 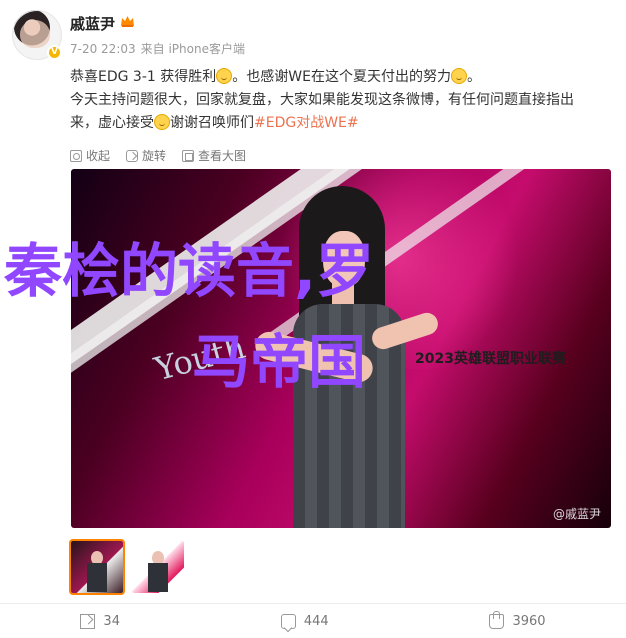 What do you see at coordinates (576, 514) in the screenshot?
I see `image-watermark: @戚蓝尹` at bounding box center [576, 514].